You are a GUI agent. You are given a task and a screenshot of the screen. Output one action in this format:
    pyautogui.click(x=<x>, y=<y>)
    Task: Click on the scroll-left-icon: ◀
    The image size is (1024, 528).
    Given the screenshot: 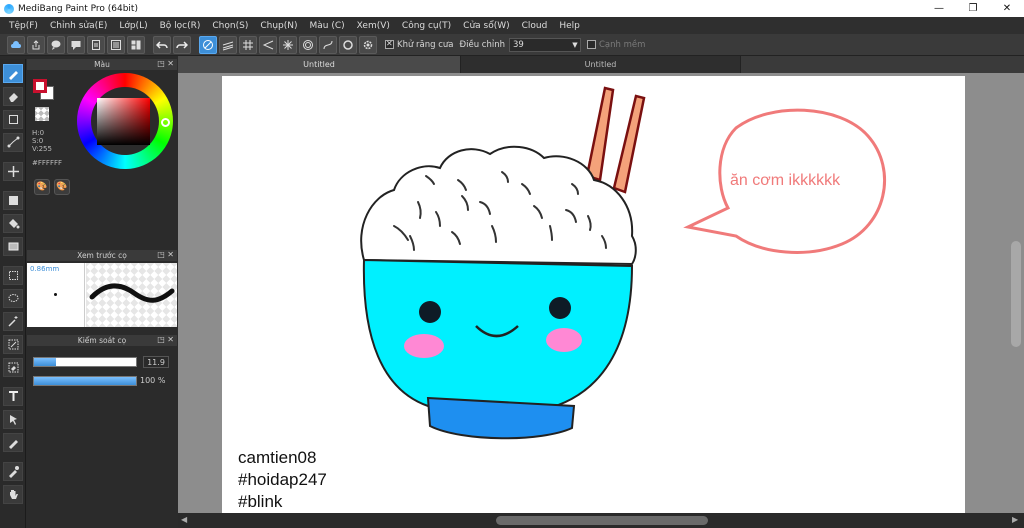 What is the action you would take?
    pyautogui.click(x=184, y=519)
    